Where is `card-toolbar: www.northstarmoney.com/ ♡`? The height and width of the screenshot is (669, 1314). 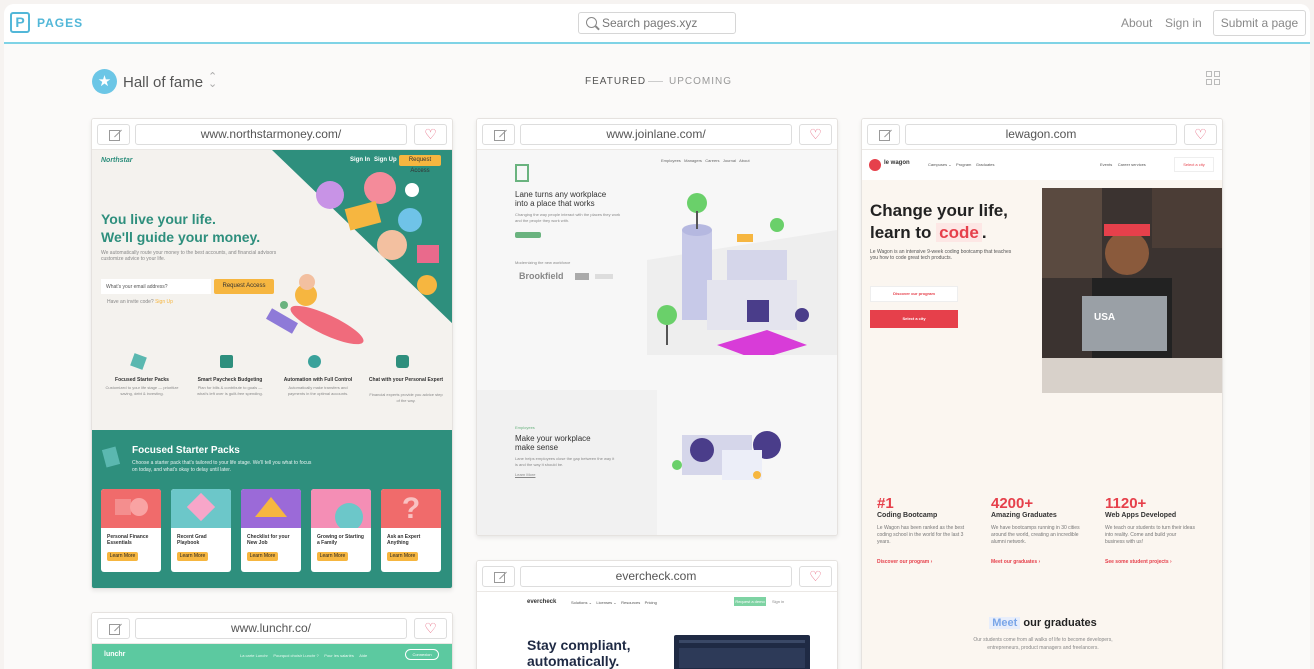 card-toolbar: www.northstarmoney.com/ ♡ is located at coordinates (272, 134).